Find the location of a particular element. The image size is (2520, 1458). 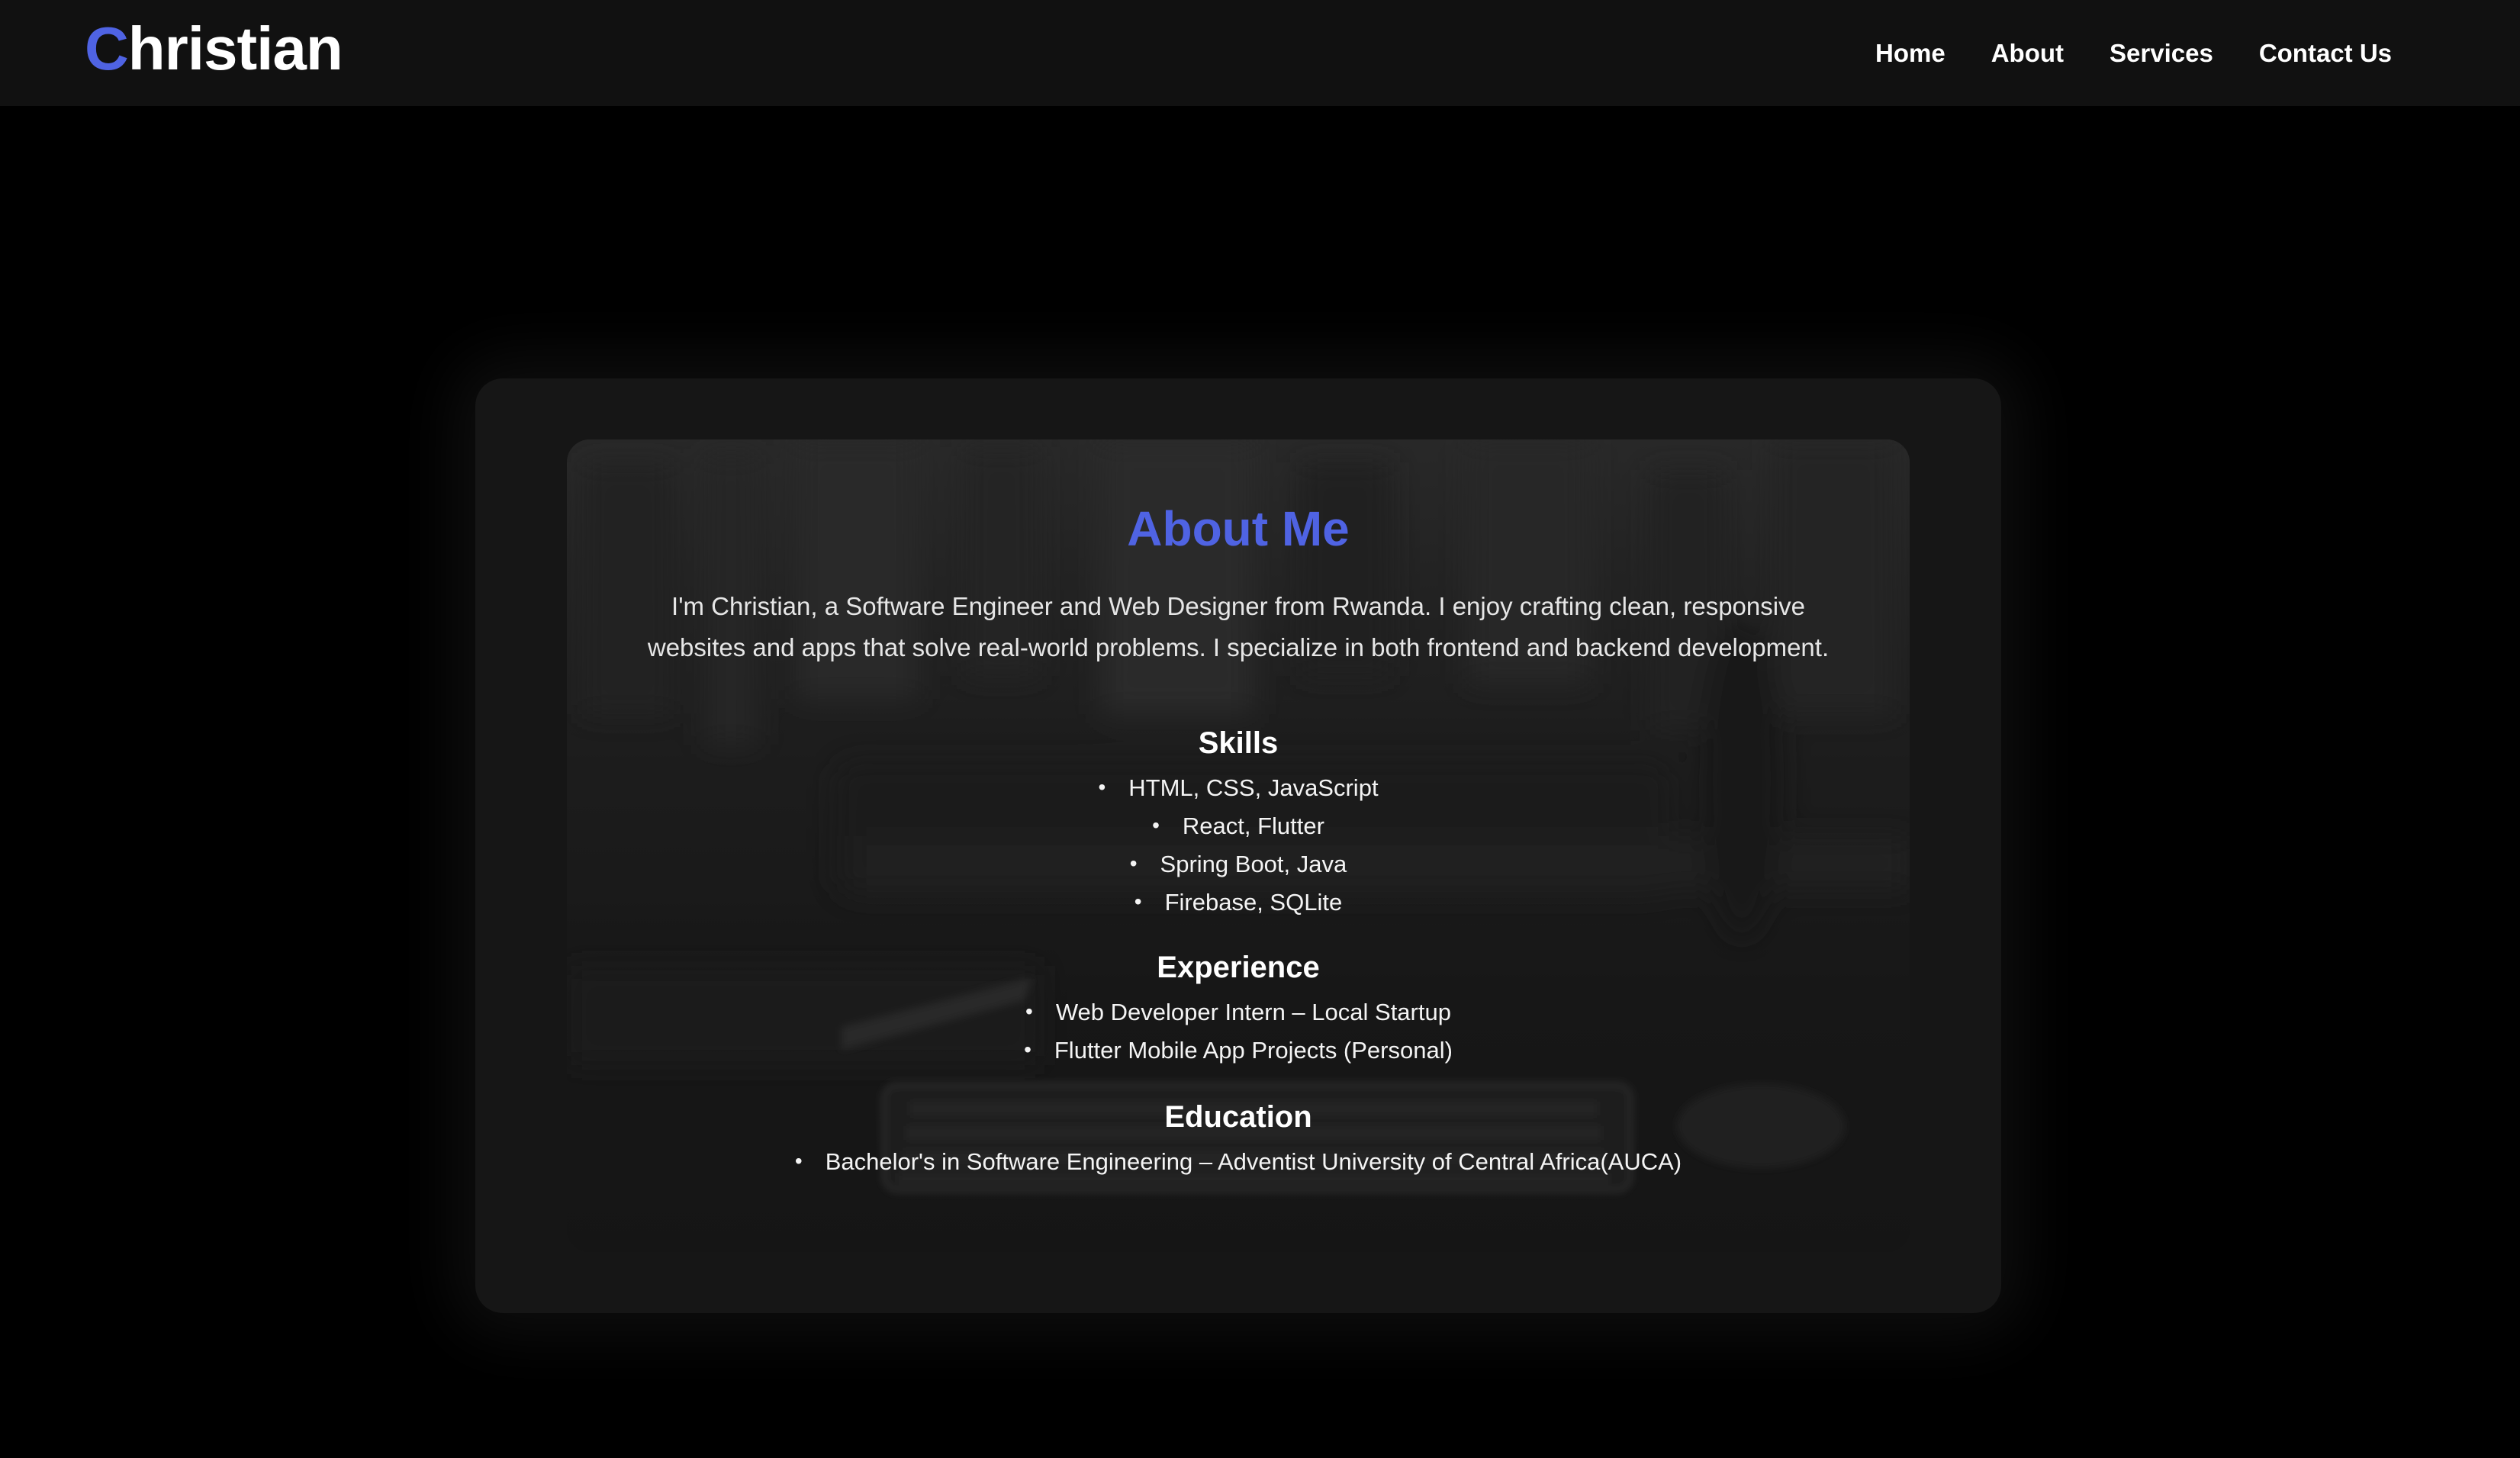

experience-item: Web Developer Intern – Local Startup is located at coordinates (1238, 1012).